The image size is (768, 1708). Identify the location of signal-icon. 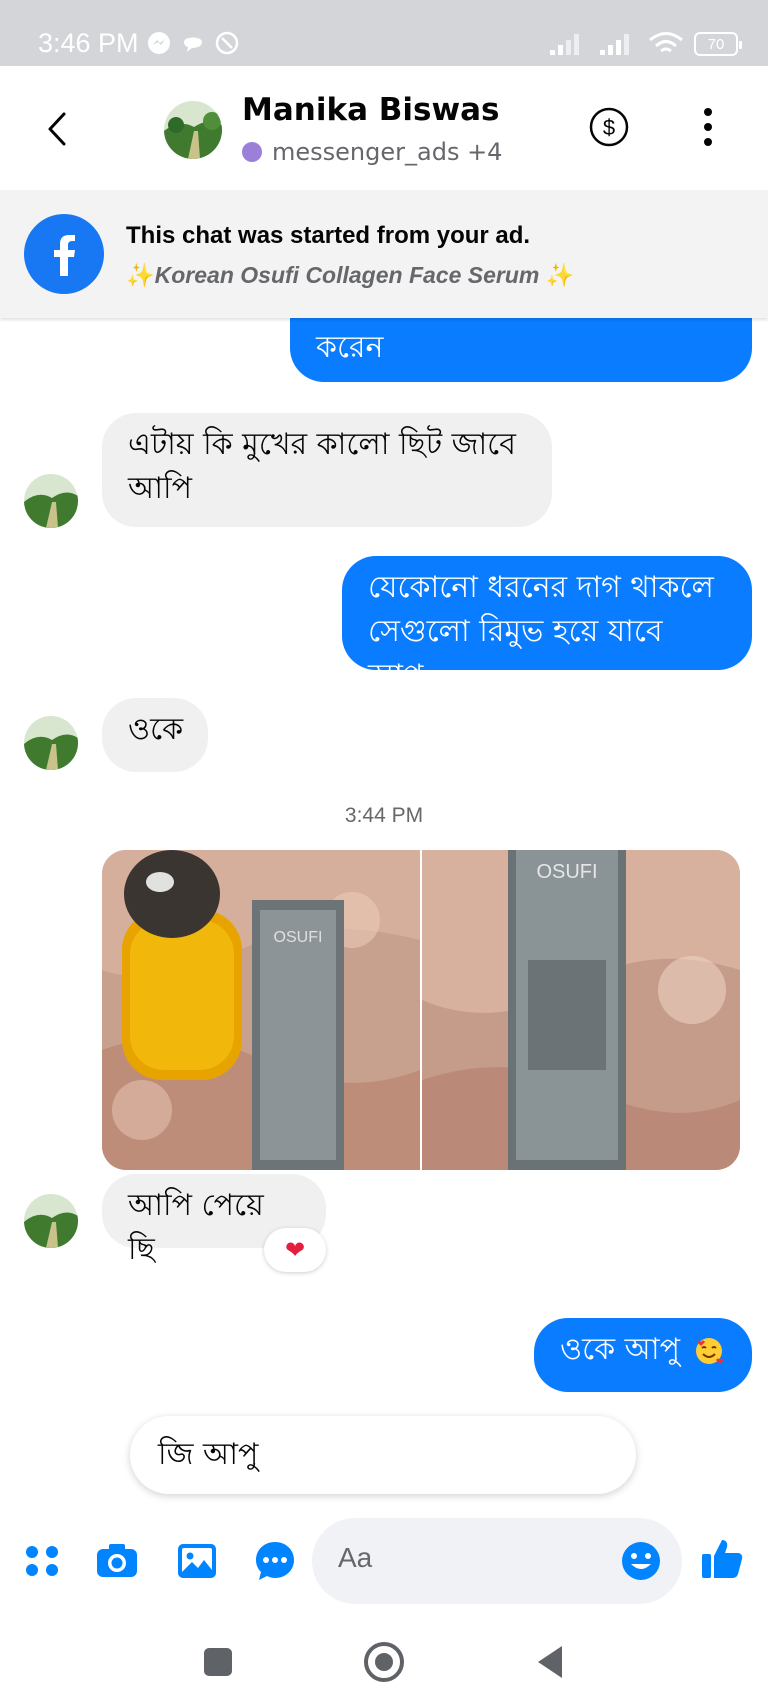
(564, 44).